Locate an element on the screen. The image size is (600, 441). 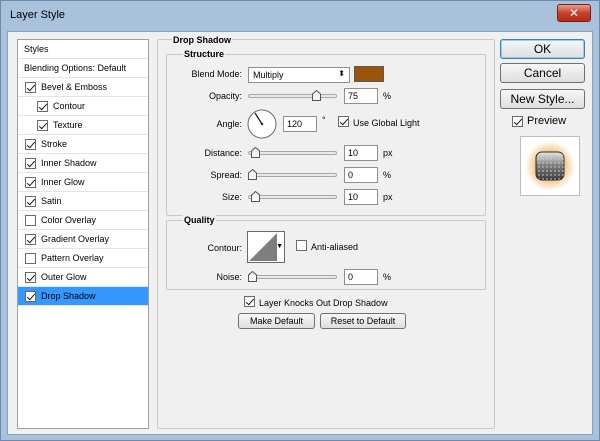
size-unit: px is located at coordinates (388, 197).